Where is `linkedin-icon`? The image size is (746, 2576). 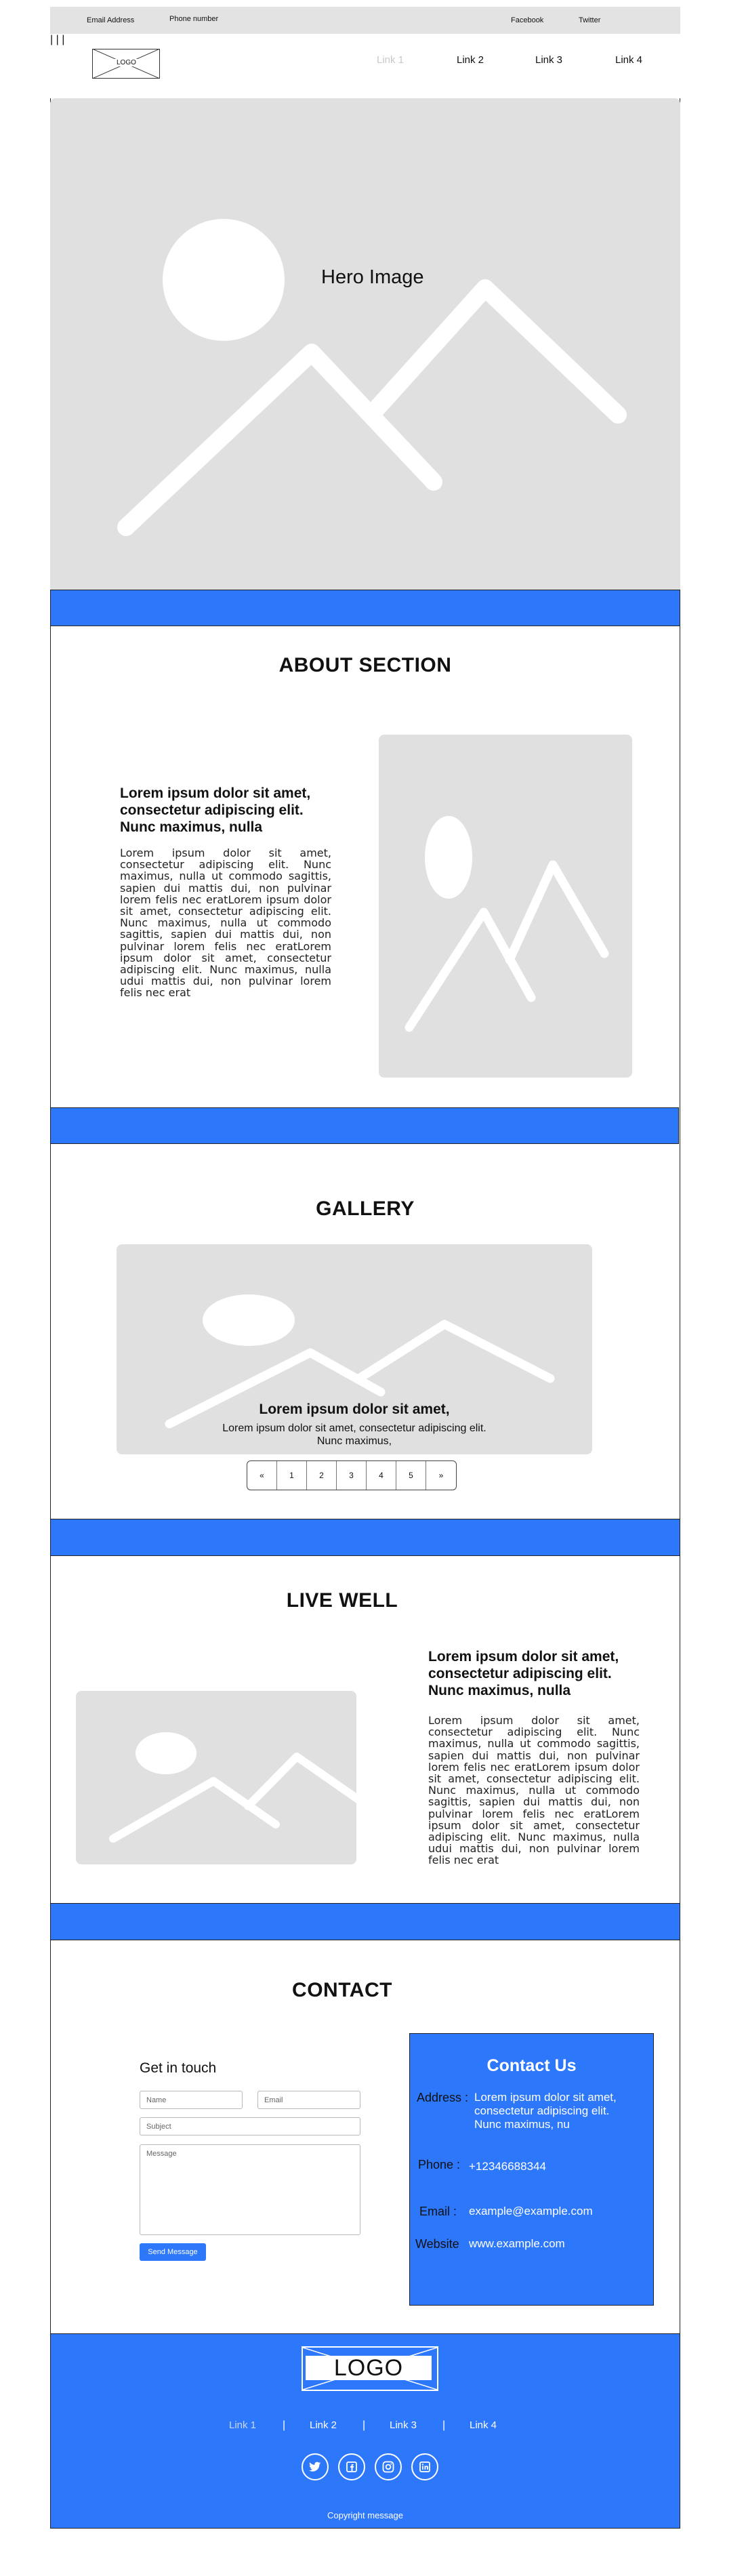 linkedin-icon is located at coordinates (424, 2467).